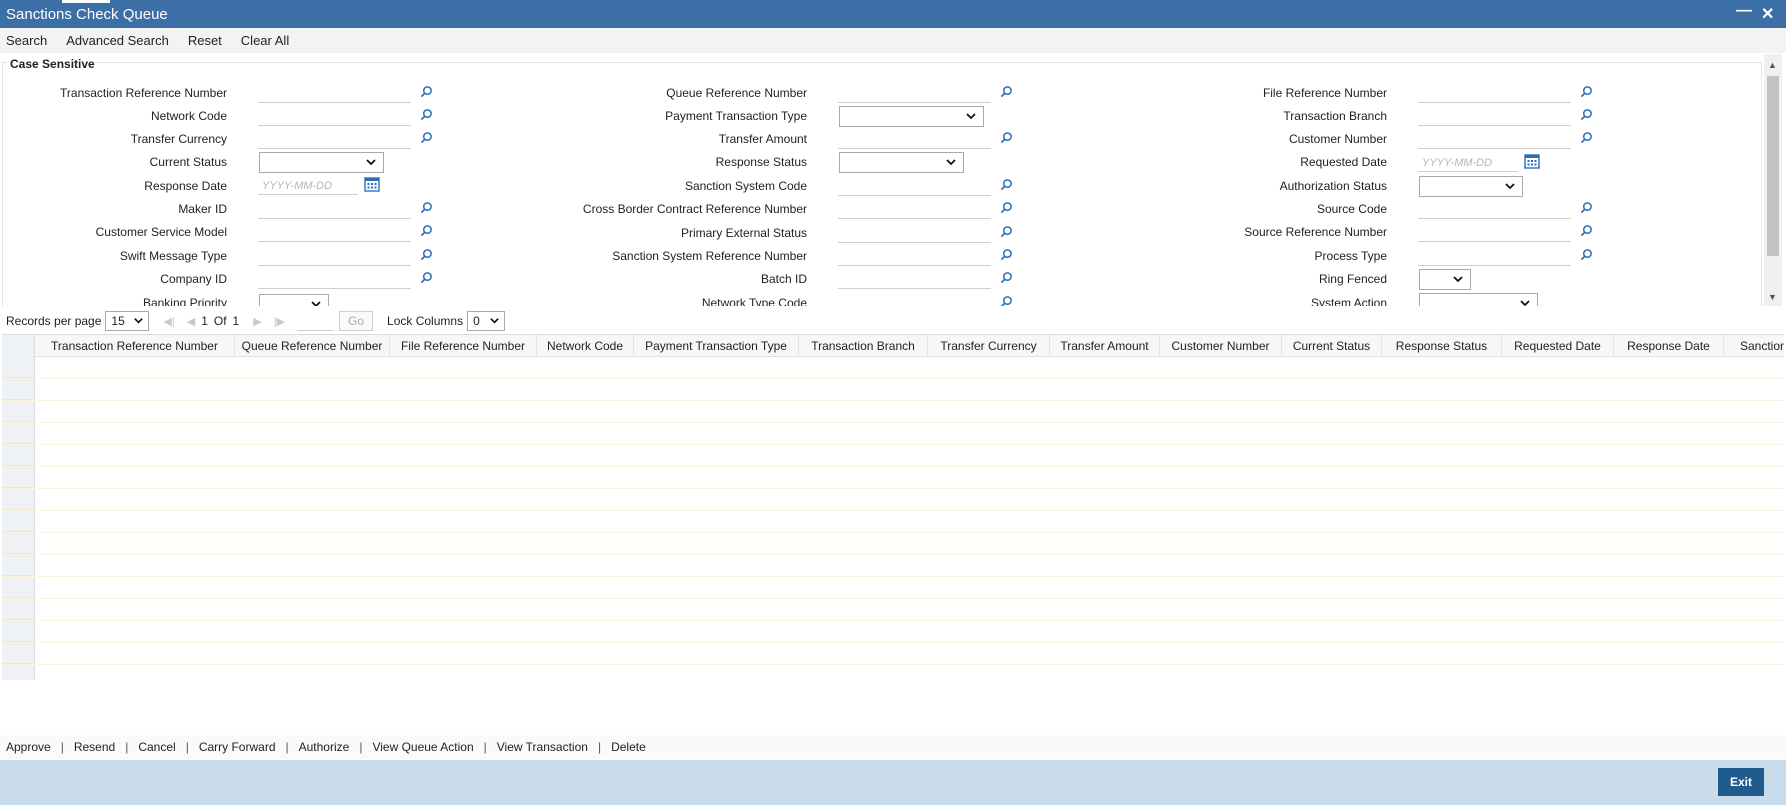  What do you see at coordinates (716, 346) in the screenshot?
I see `column-header: Payment Transaction Type` at bounding box center [716, 346].